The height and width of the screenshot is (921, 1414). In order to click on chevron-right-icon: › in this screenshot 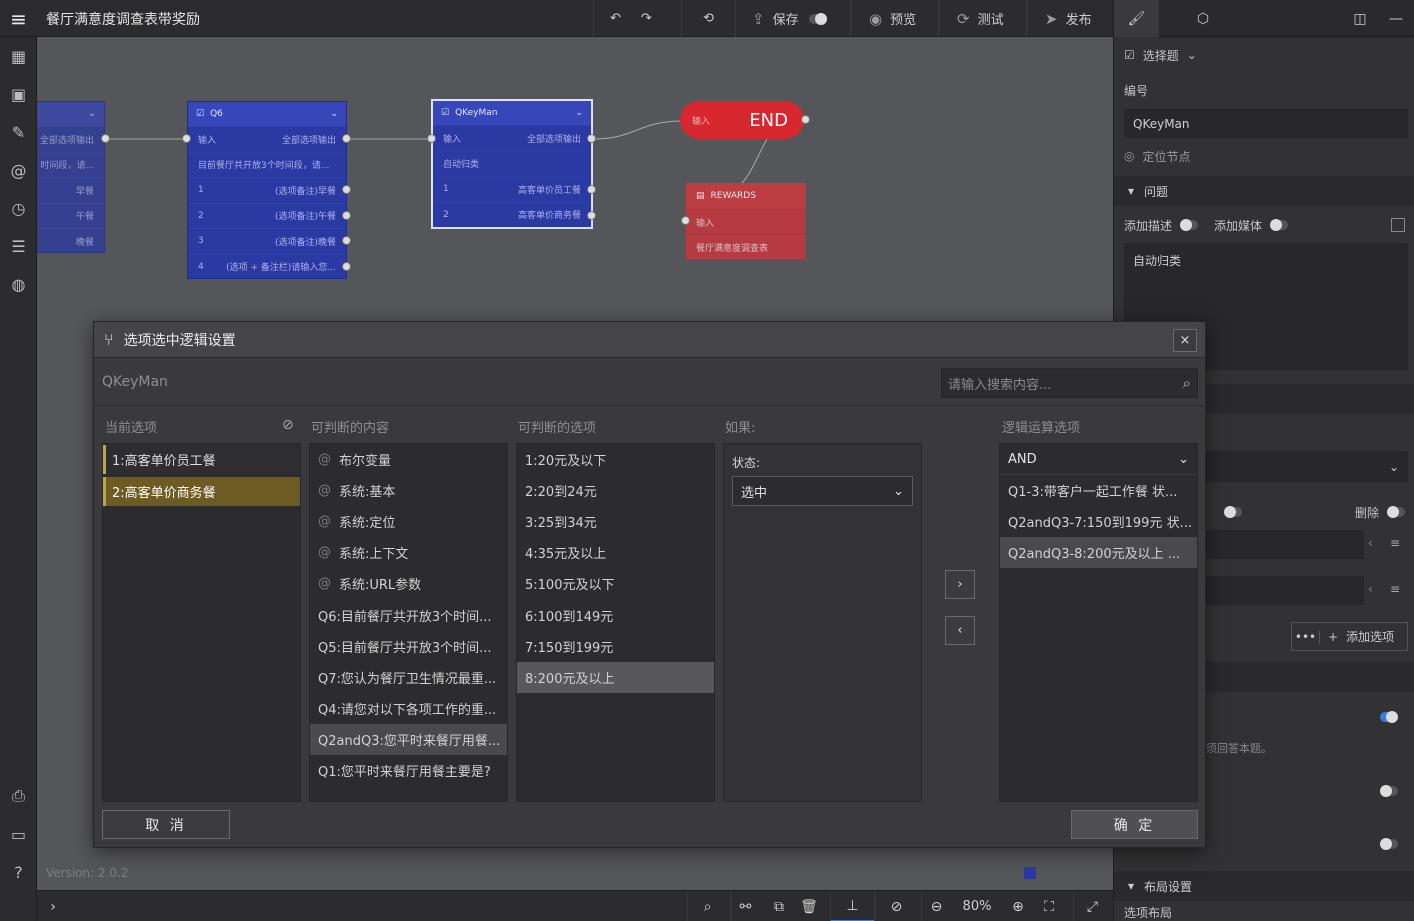, I will do `click(53, 906)`.